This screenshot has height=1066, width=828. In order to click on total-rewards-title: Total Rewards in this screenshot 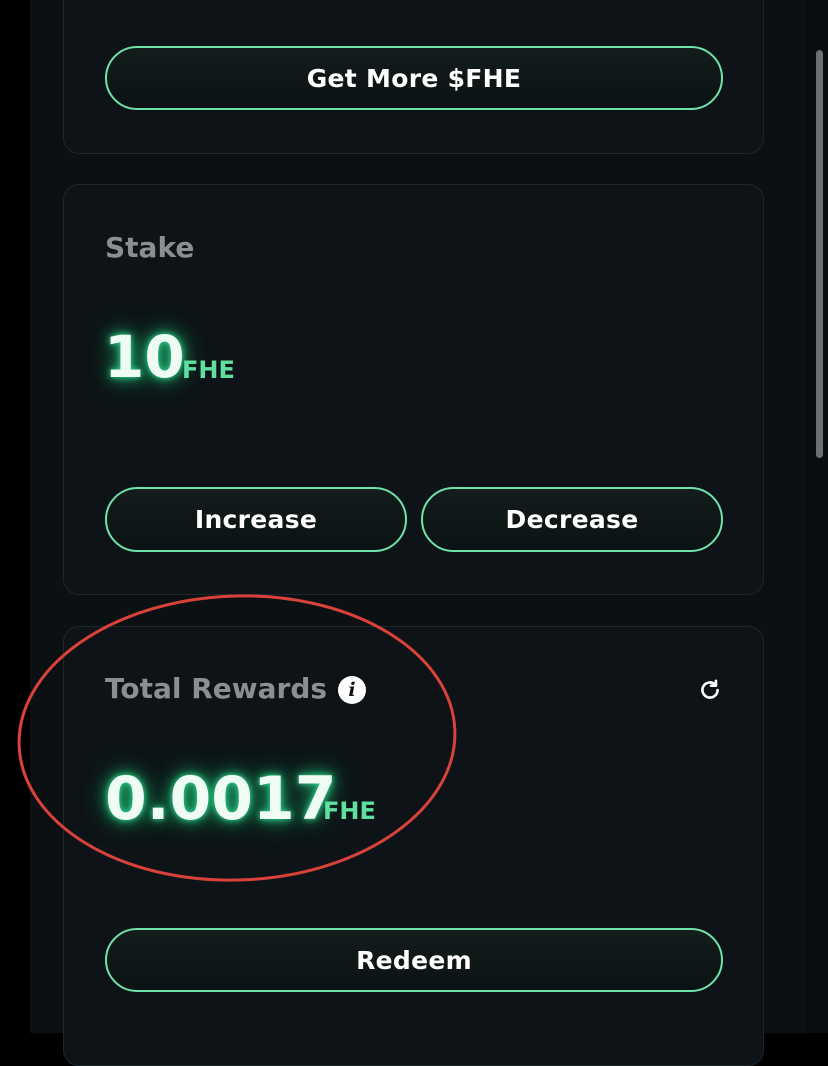, I will do `click(216, 688)`.